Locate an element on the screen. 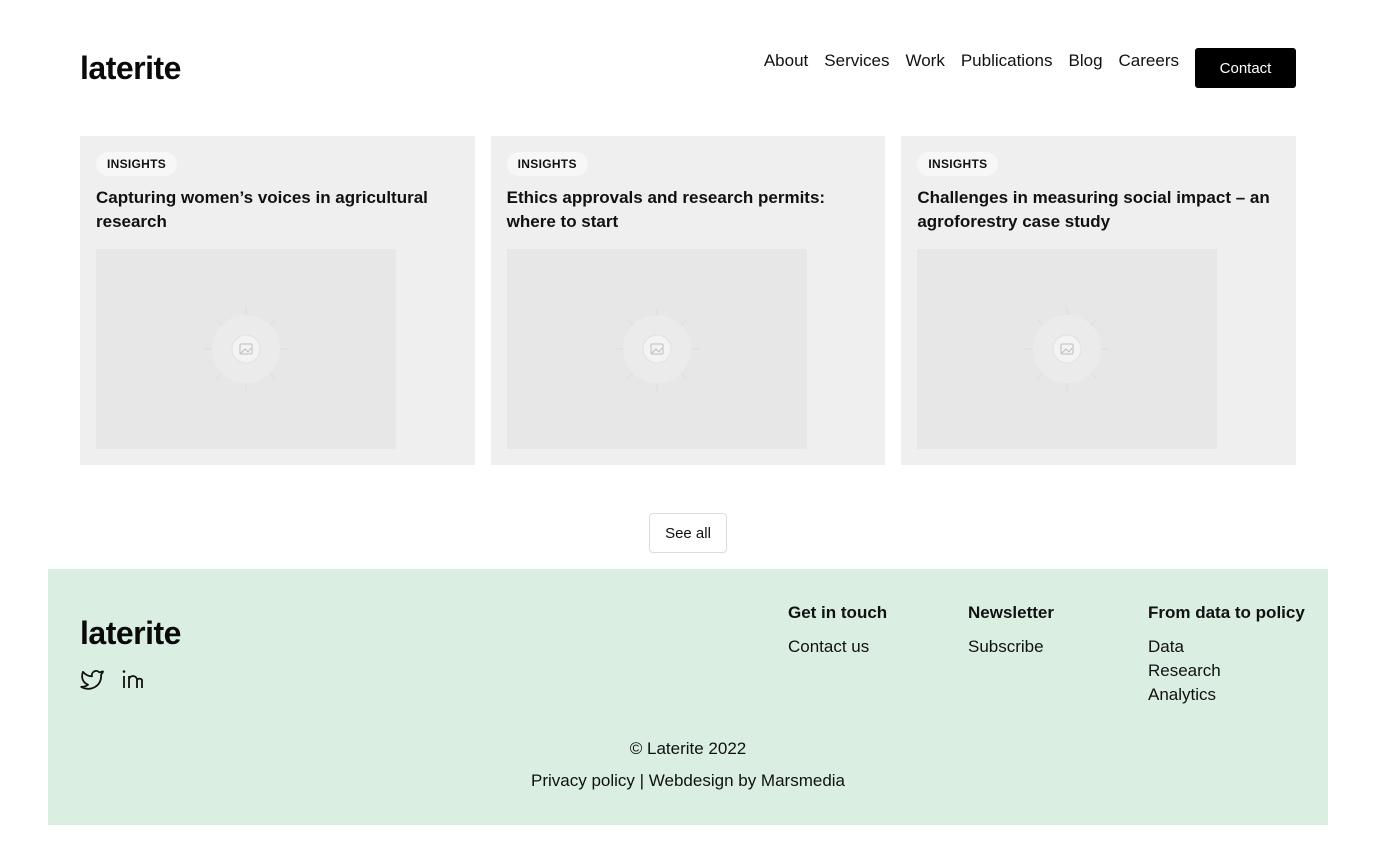  legal-links: Privacy policy | Webdesign by Marsmedia is located at coordinates (688, 781).